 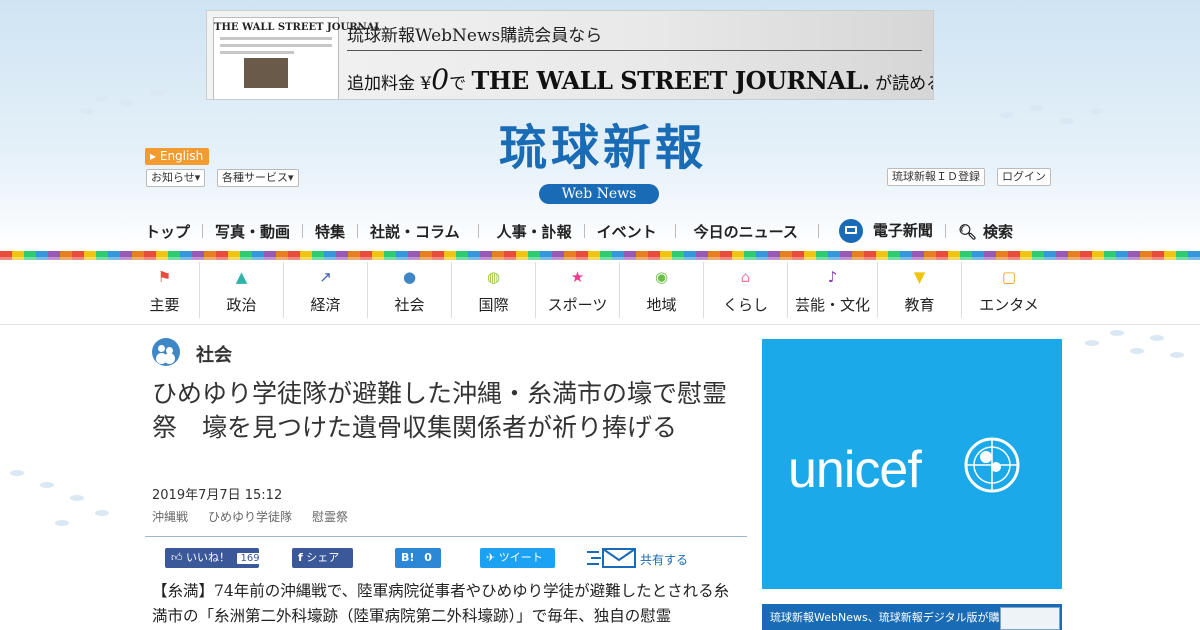 What do you see at coordinates (833, 290) in the screenshot?
I see `cat-culture: ♪ 芸能・文化` at bounding box center [833, 290].